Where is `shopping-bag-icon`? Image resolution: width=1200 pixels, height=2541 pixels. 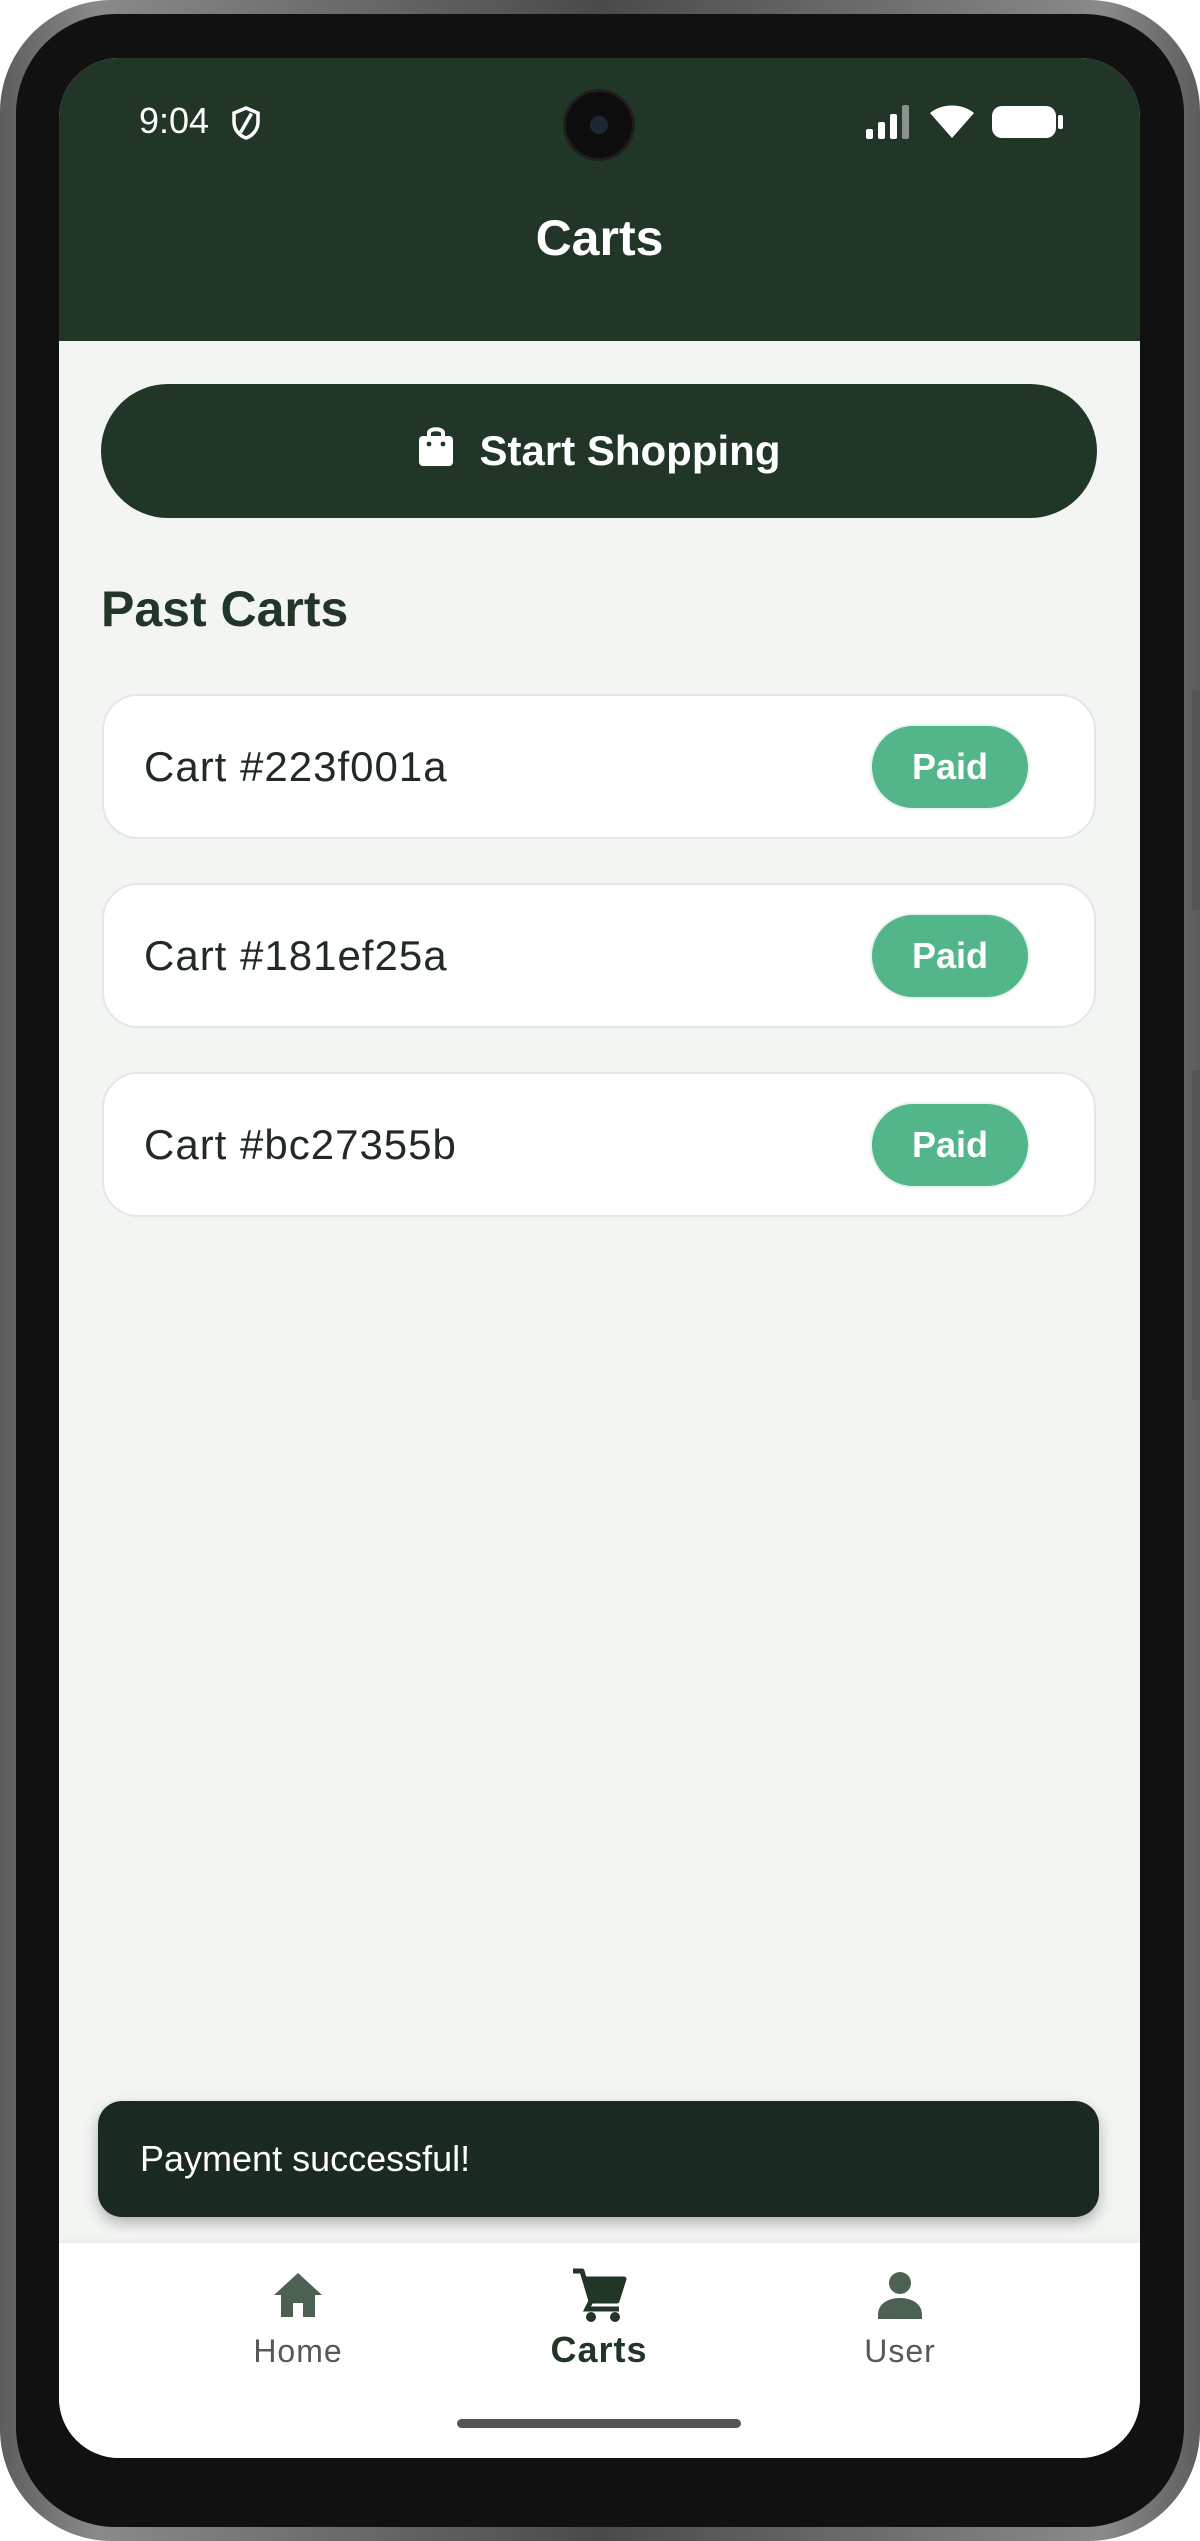
shopping-bag-icon is located at coordinates (436, 451).